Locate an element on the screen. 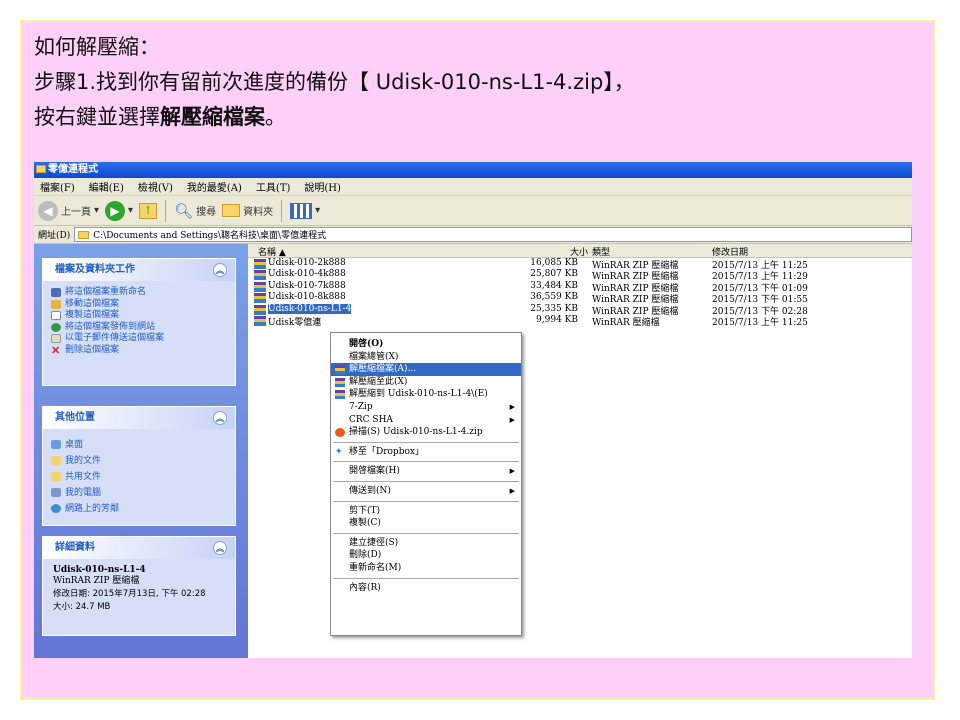  details-title: 詳細資料 is located at coordinates (75, 547).